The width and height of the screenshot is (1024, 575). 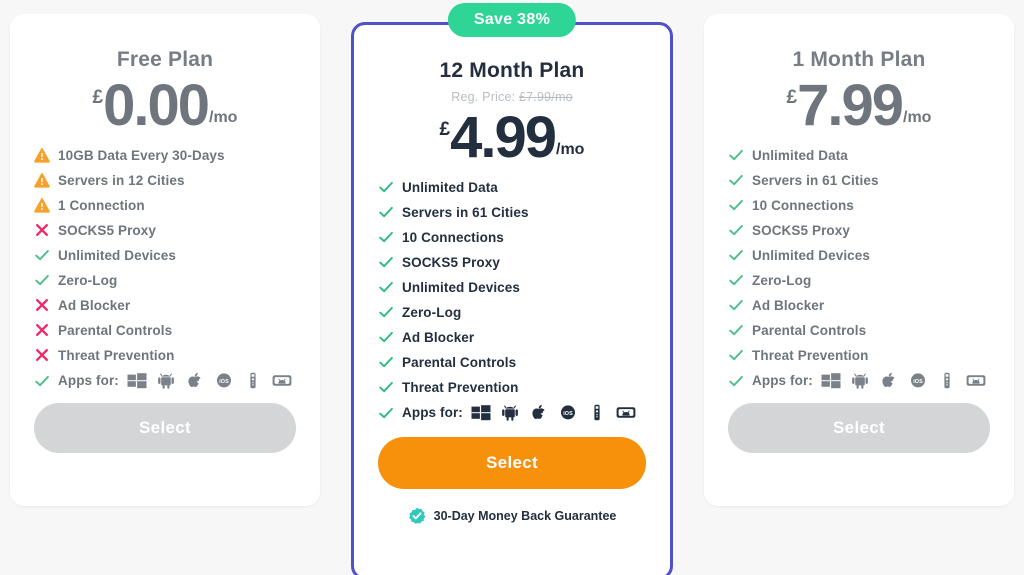 I want to click on feature-label: 10GB Data Every 30-Days, so click(x=141, y=155).